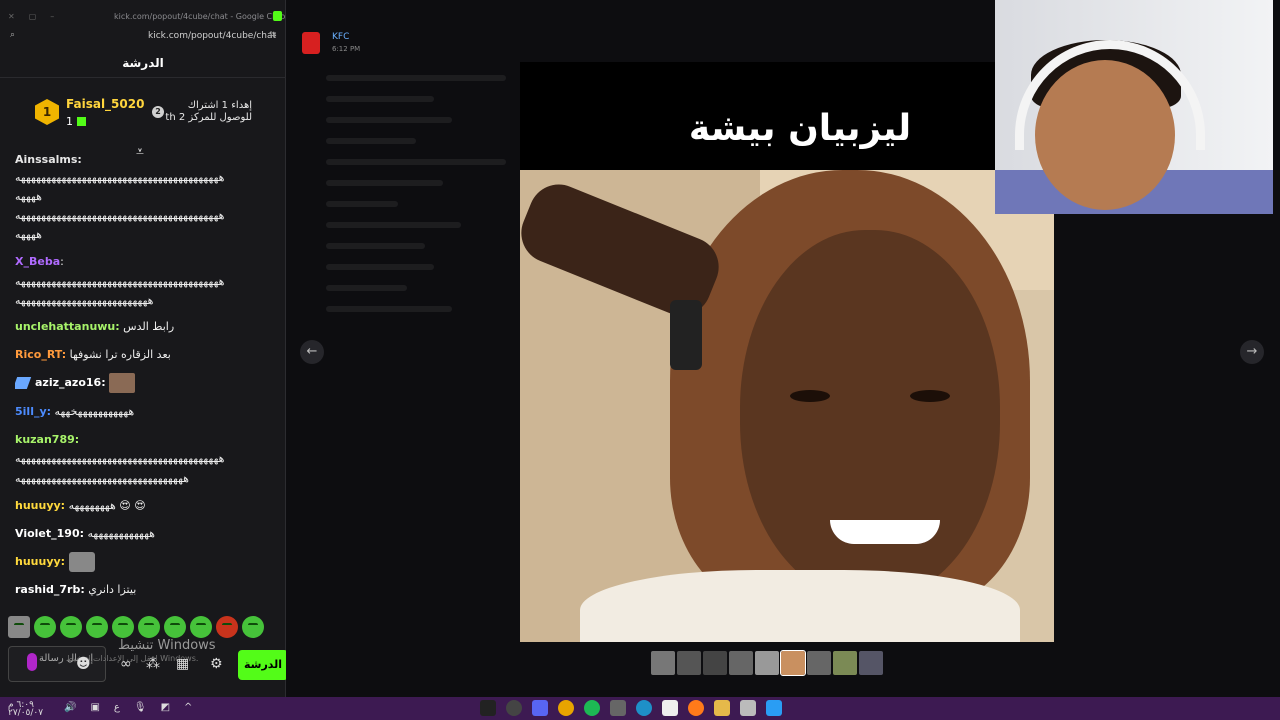 The width and height of the screenshot is (1280, 720). Describe the element at coordinates (140, 707) in the screenshot. I see `mic-tray-icon: 🎙` at that location.